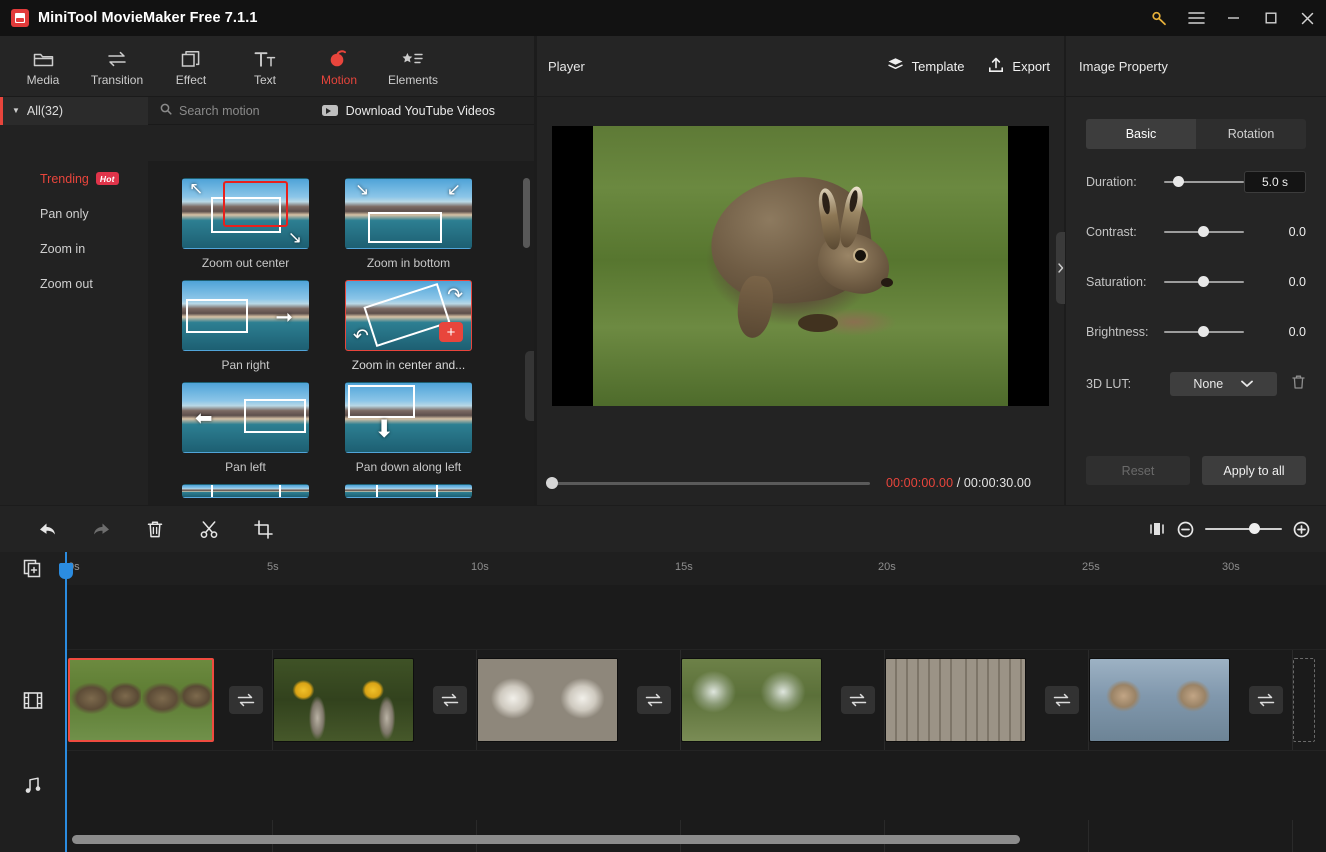 The height and width of the screenshot is (852, 1326). Describe the element at coordinates (1243, 529) in the screenshot. I see `timeline-zoom-slider` at that location.